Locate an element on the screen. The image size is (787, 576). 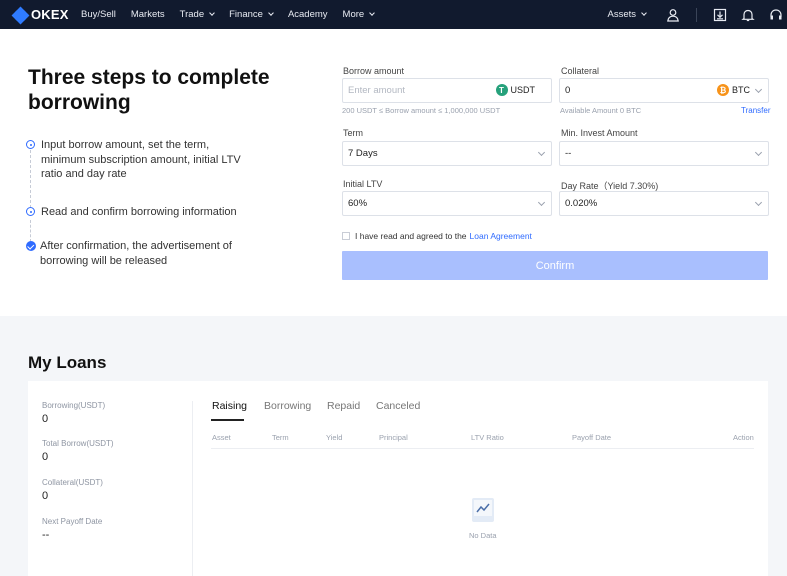
headset-icon is located at coordinates (776, 15).